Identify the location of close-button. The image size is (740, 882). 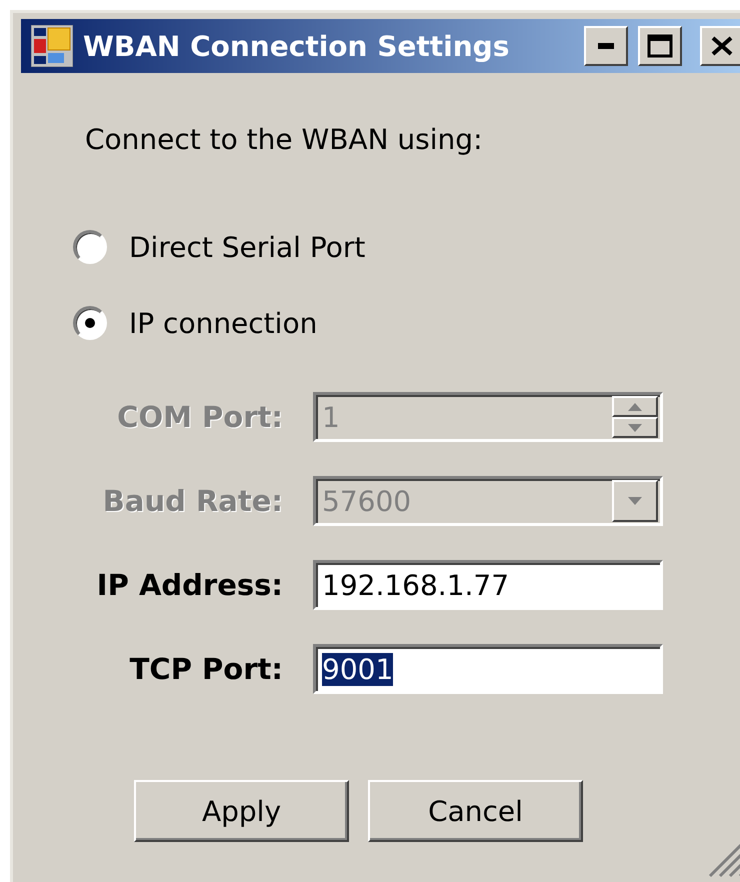
(720, 46).